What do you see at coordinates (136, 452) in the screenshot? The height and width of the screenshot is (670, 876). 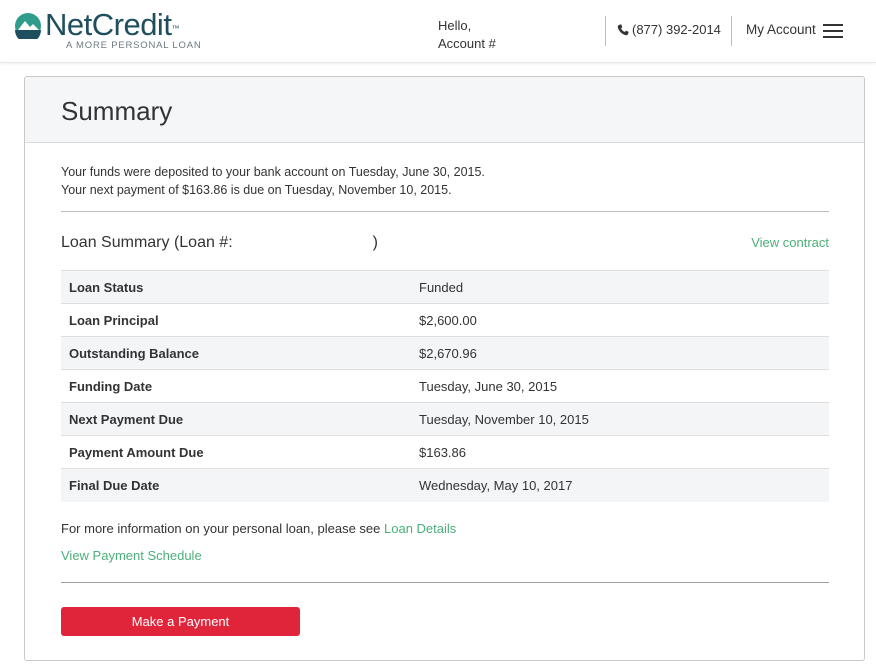 I see `row-label: Payment Amount Due` at bounding box center [136, 452].